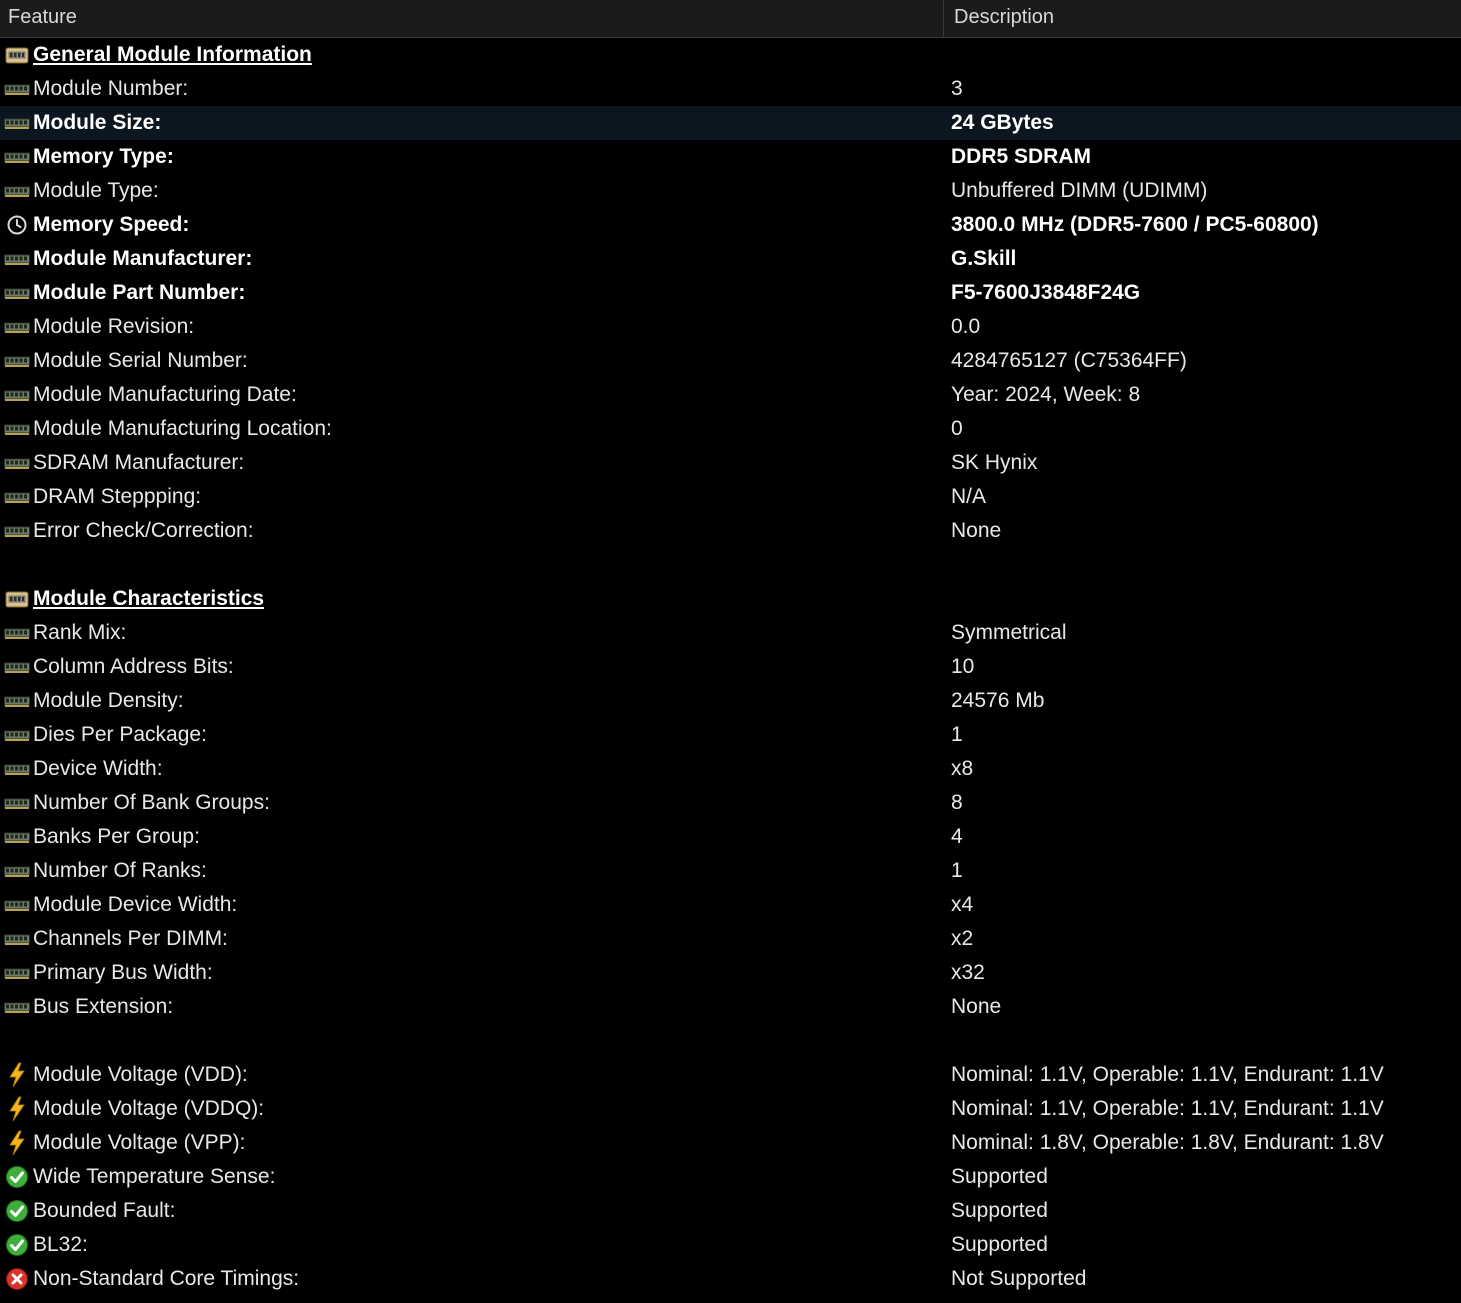 This screenshot has height=1303, width=1461. I want to click on feature-label: SDRAM Manufacturer:, so click(139, 462).